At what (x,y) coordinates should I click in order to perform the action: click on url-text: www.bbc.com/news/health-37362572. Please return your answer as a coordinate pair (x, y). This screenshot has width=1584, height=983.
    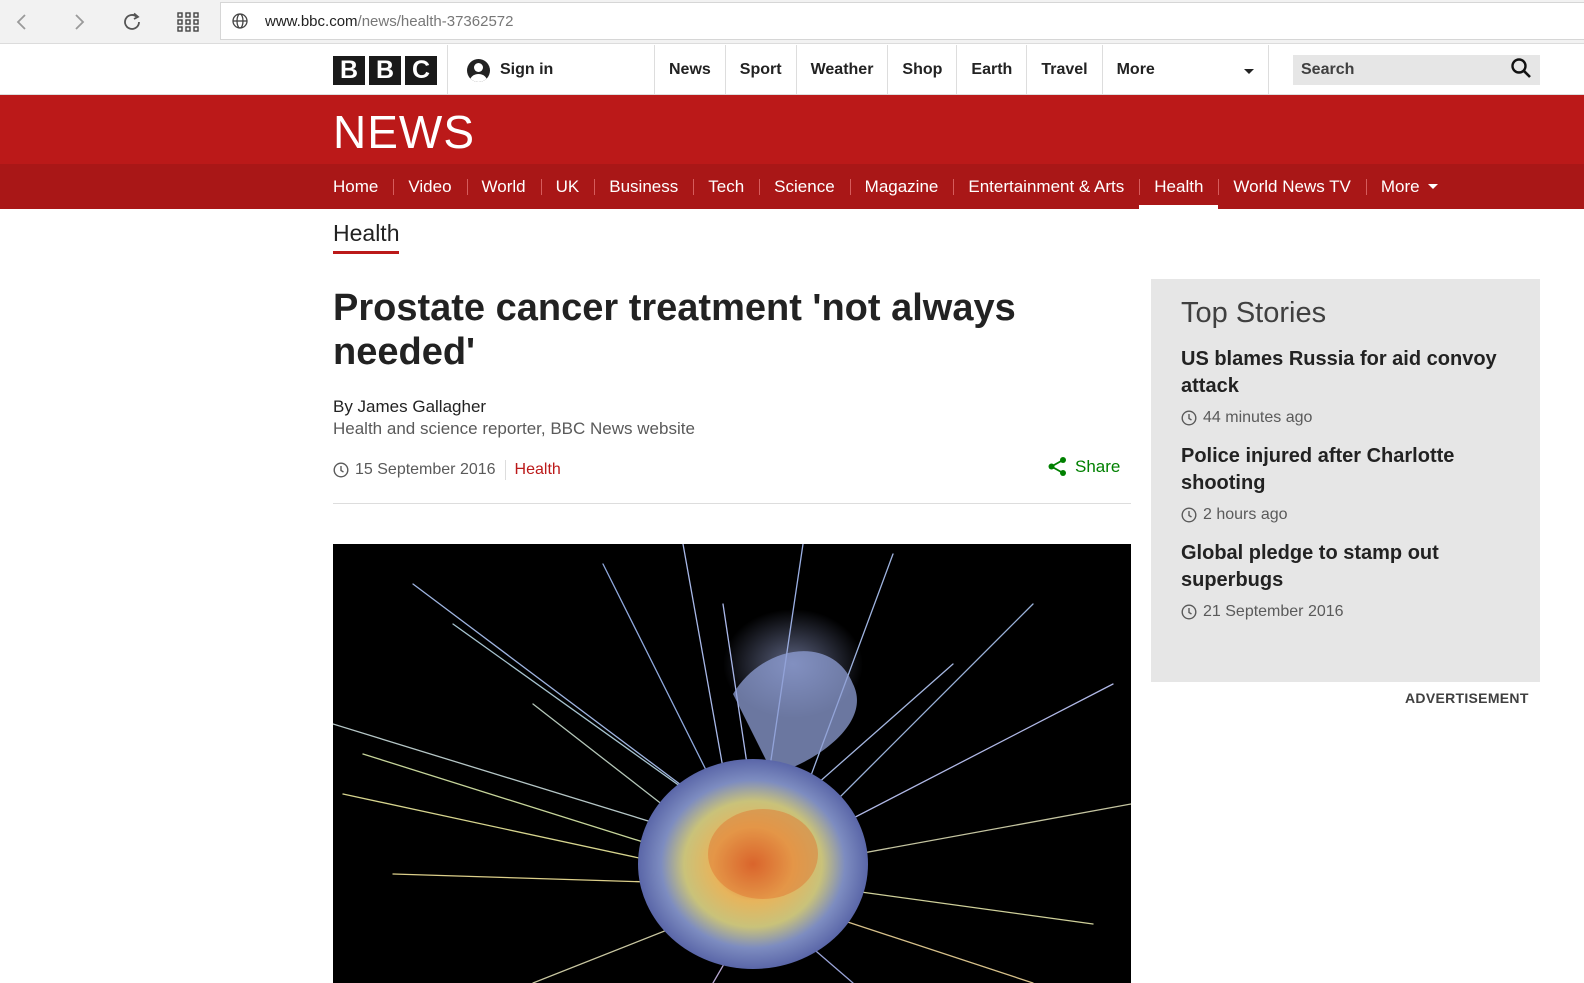
    Looking at the image, I should click on (389, 21).